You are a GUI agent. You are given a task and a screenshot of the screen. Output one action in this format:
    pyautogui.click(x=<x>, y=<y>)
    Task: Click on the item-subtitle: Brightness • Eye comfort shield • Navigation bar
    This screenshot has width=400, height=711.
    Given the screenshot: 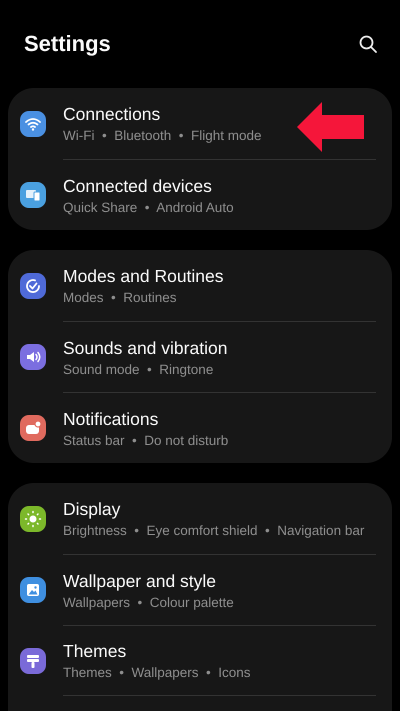 What is the action you would take?
    pyautogui.click(x=214, y=530)
    